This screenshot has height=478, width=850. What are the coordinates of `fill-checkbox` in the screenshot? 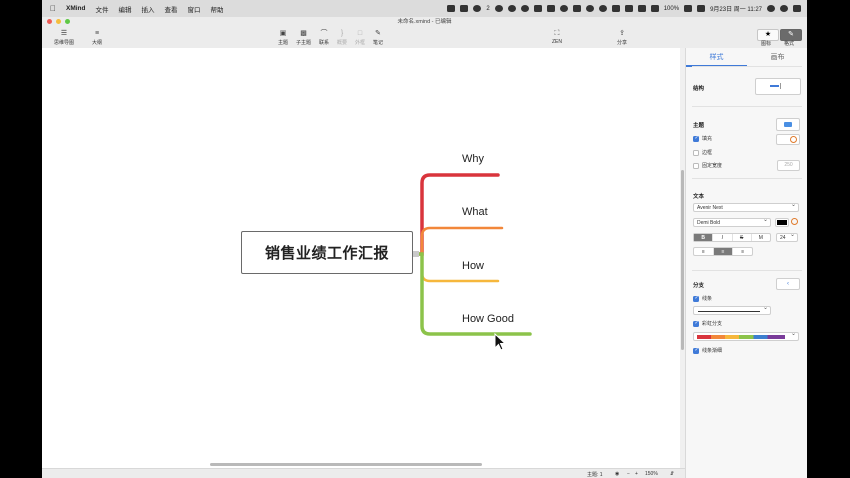 It's located at (696, 138).